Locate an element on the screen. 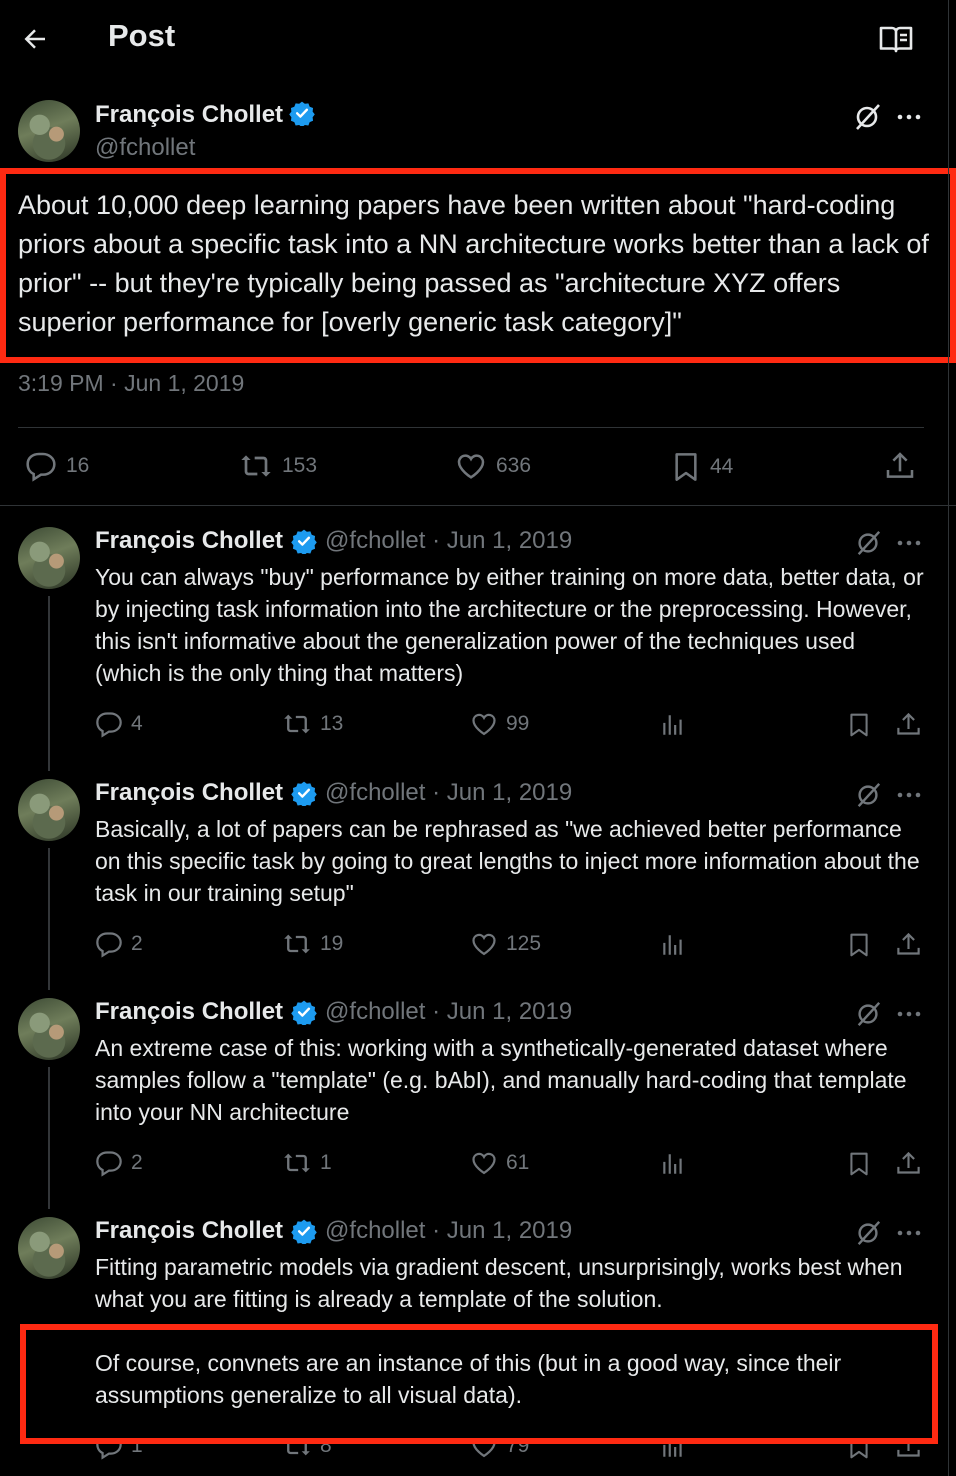  like-button: 125 is located at coordinates (505, 944).